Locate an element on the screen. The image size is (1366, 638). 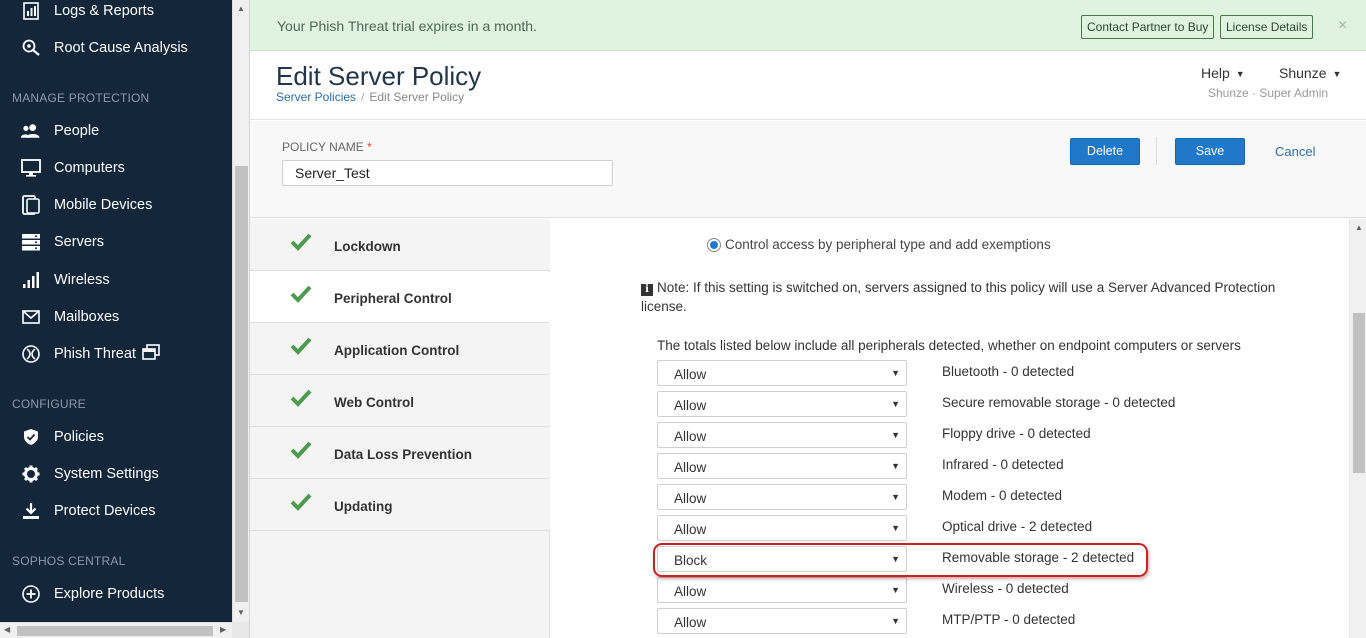
tab-lockdown: Lockdown is located at coordinates (400, 245).